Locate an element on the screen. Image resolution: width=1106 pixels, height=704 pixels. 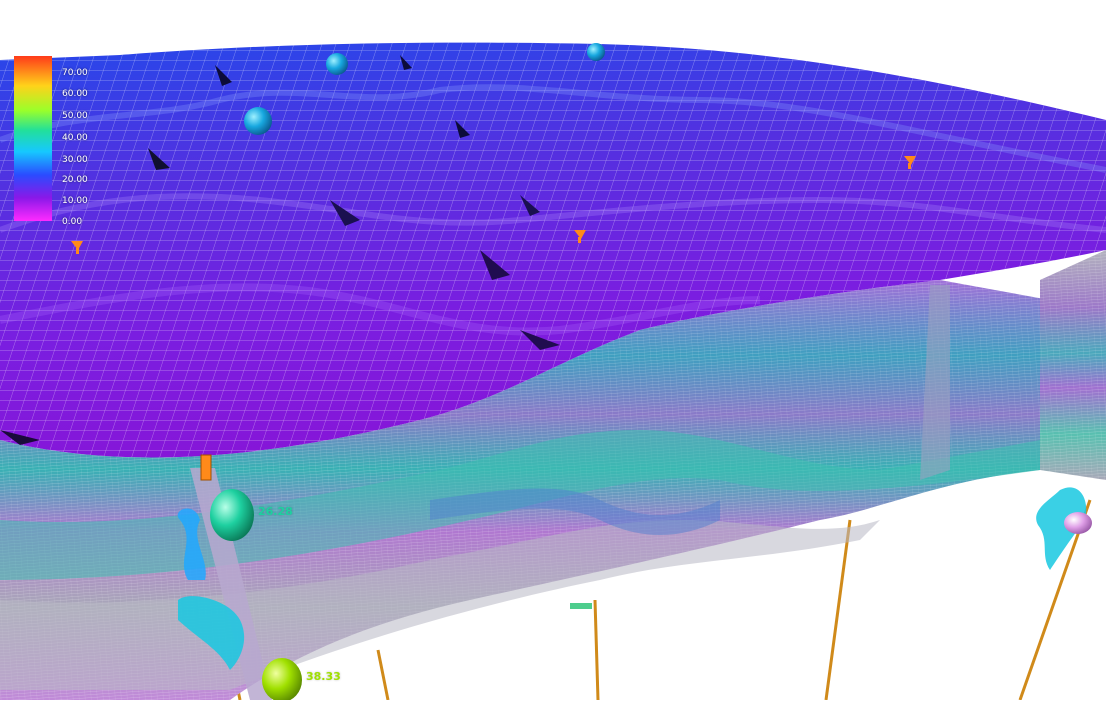
well-log-snippet is located at coordinates (581, 606).